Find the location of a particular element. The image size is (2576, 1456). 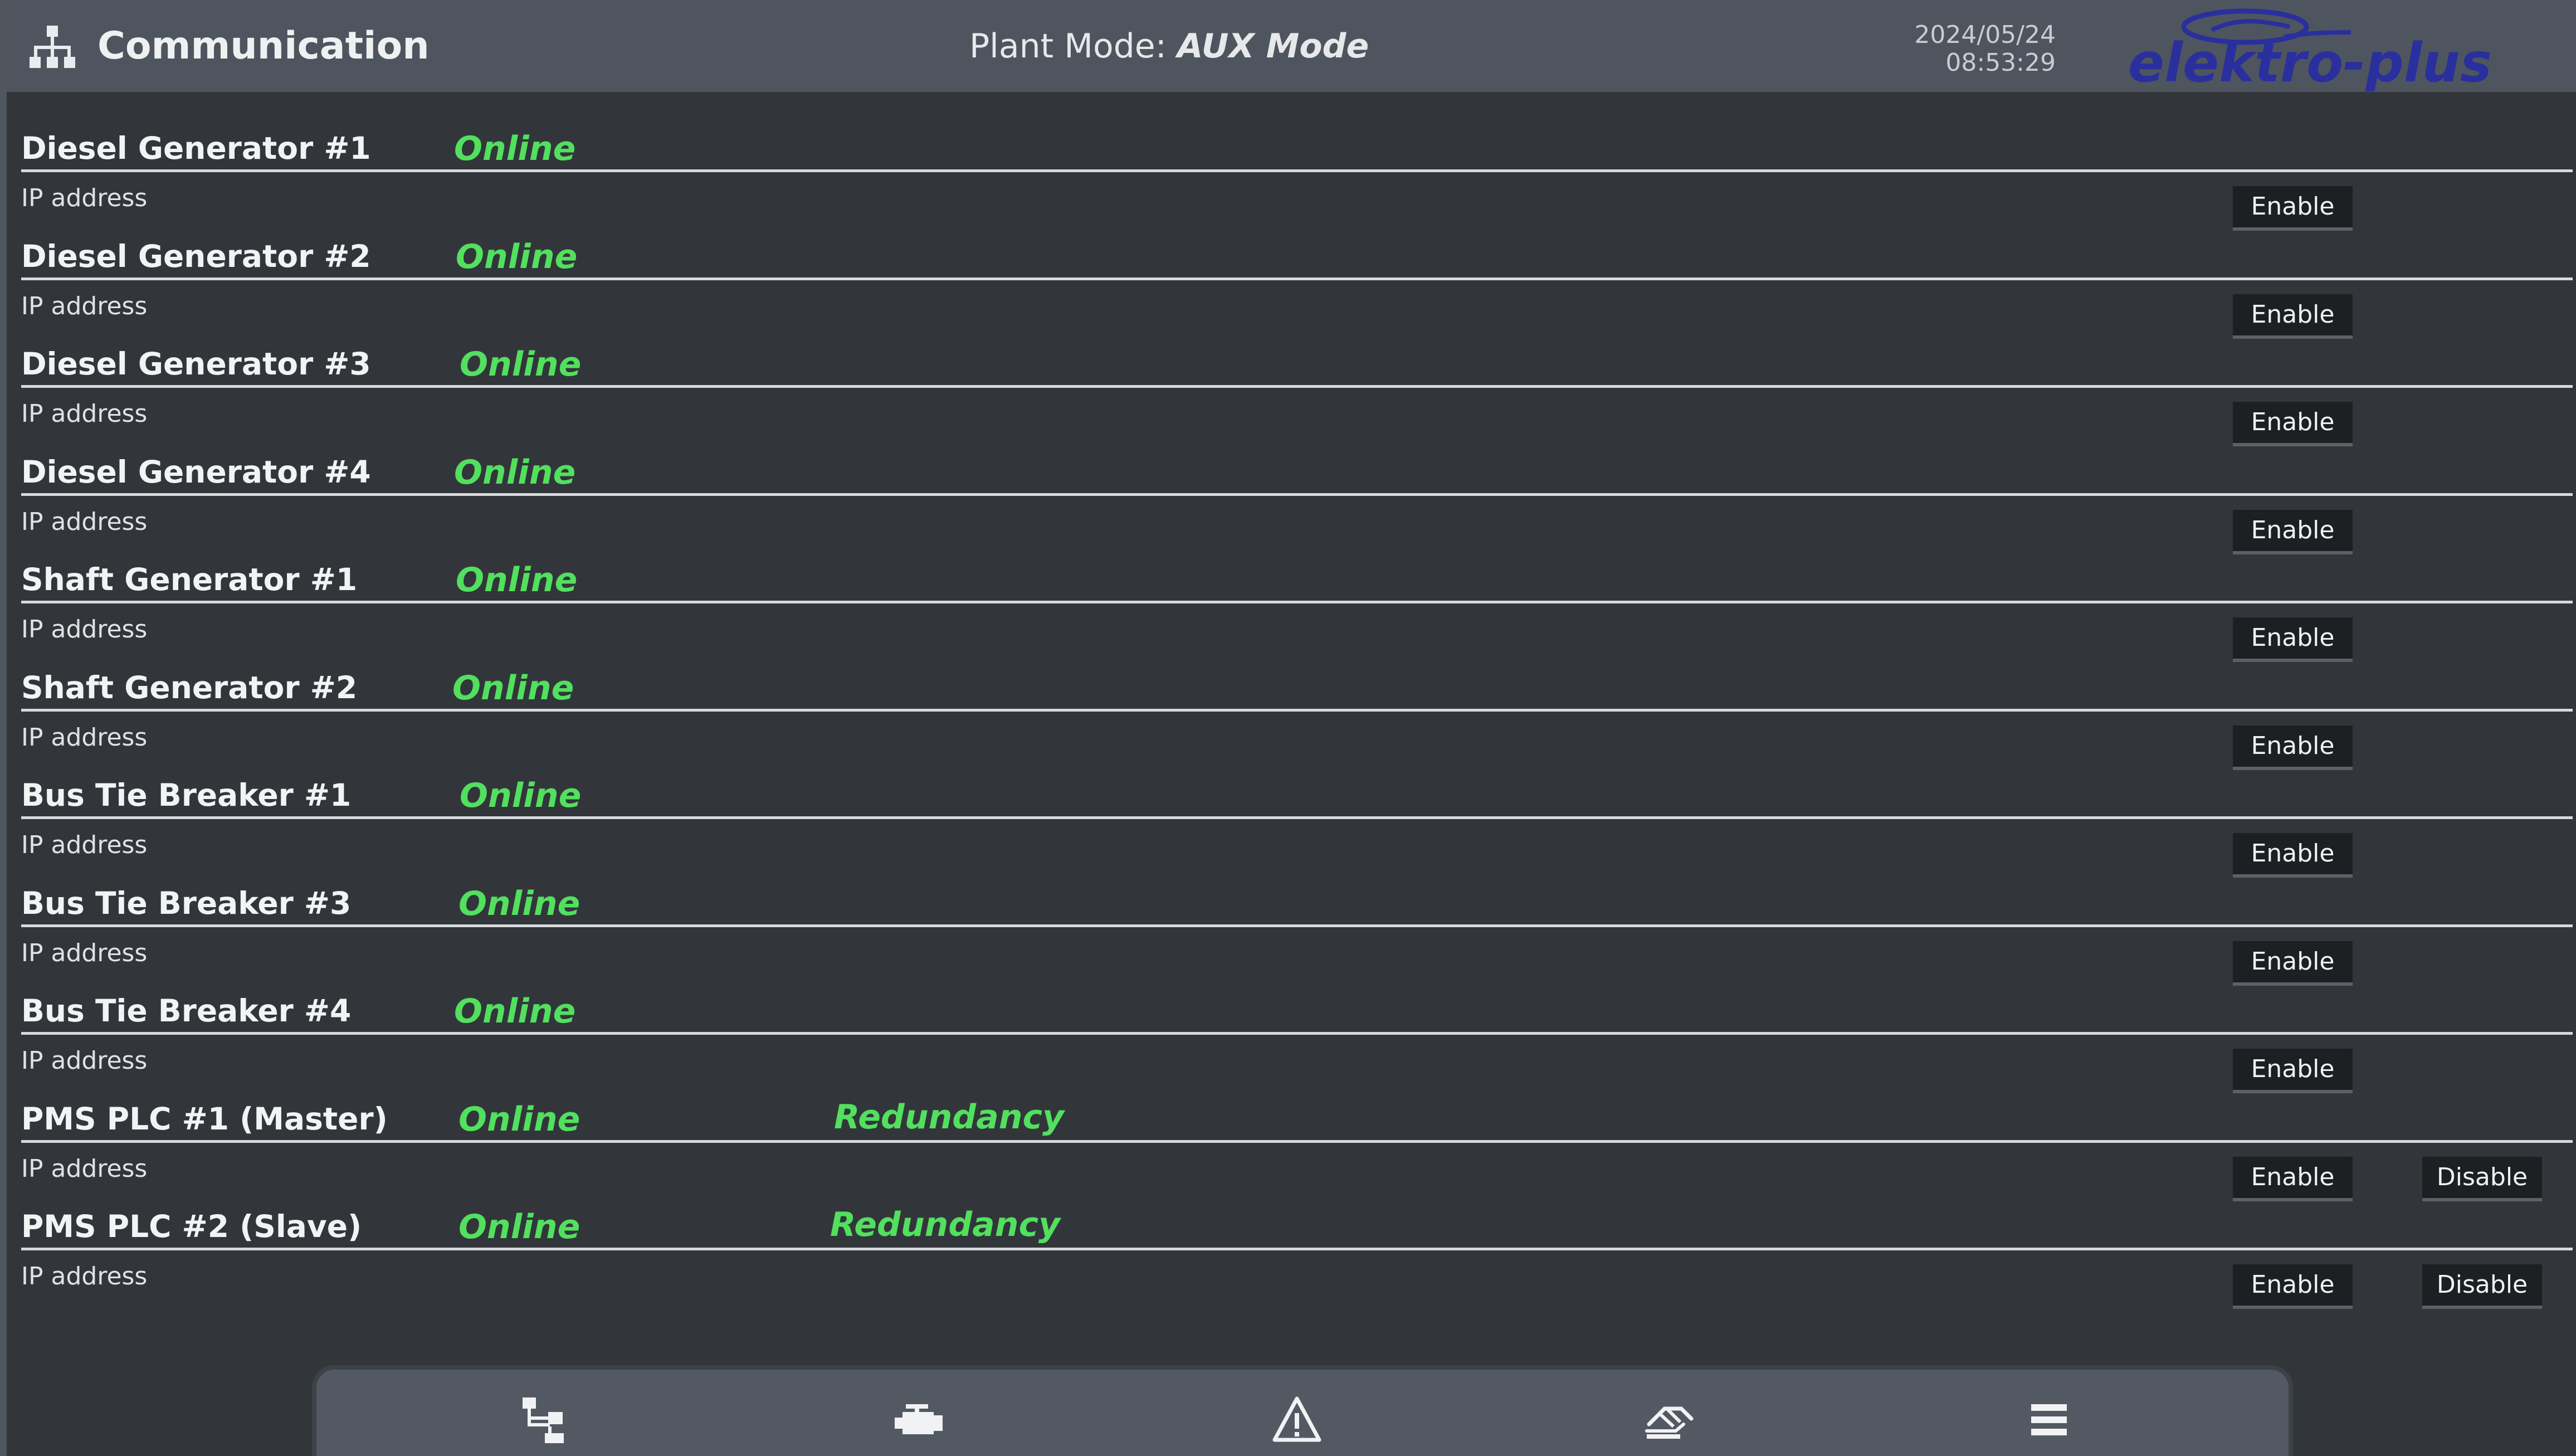

device-name: Diesel Generator #2 is located at coordinates (196, 256).